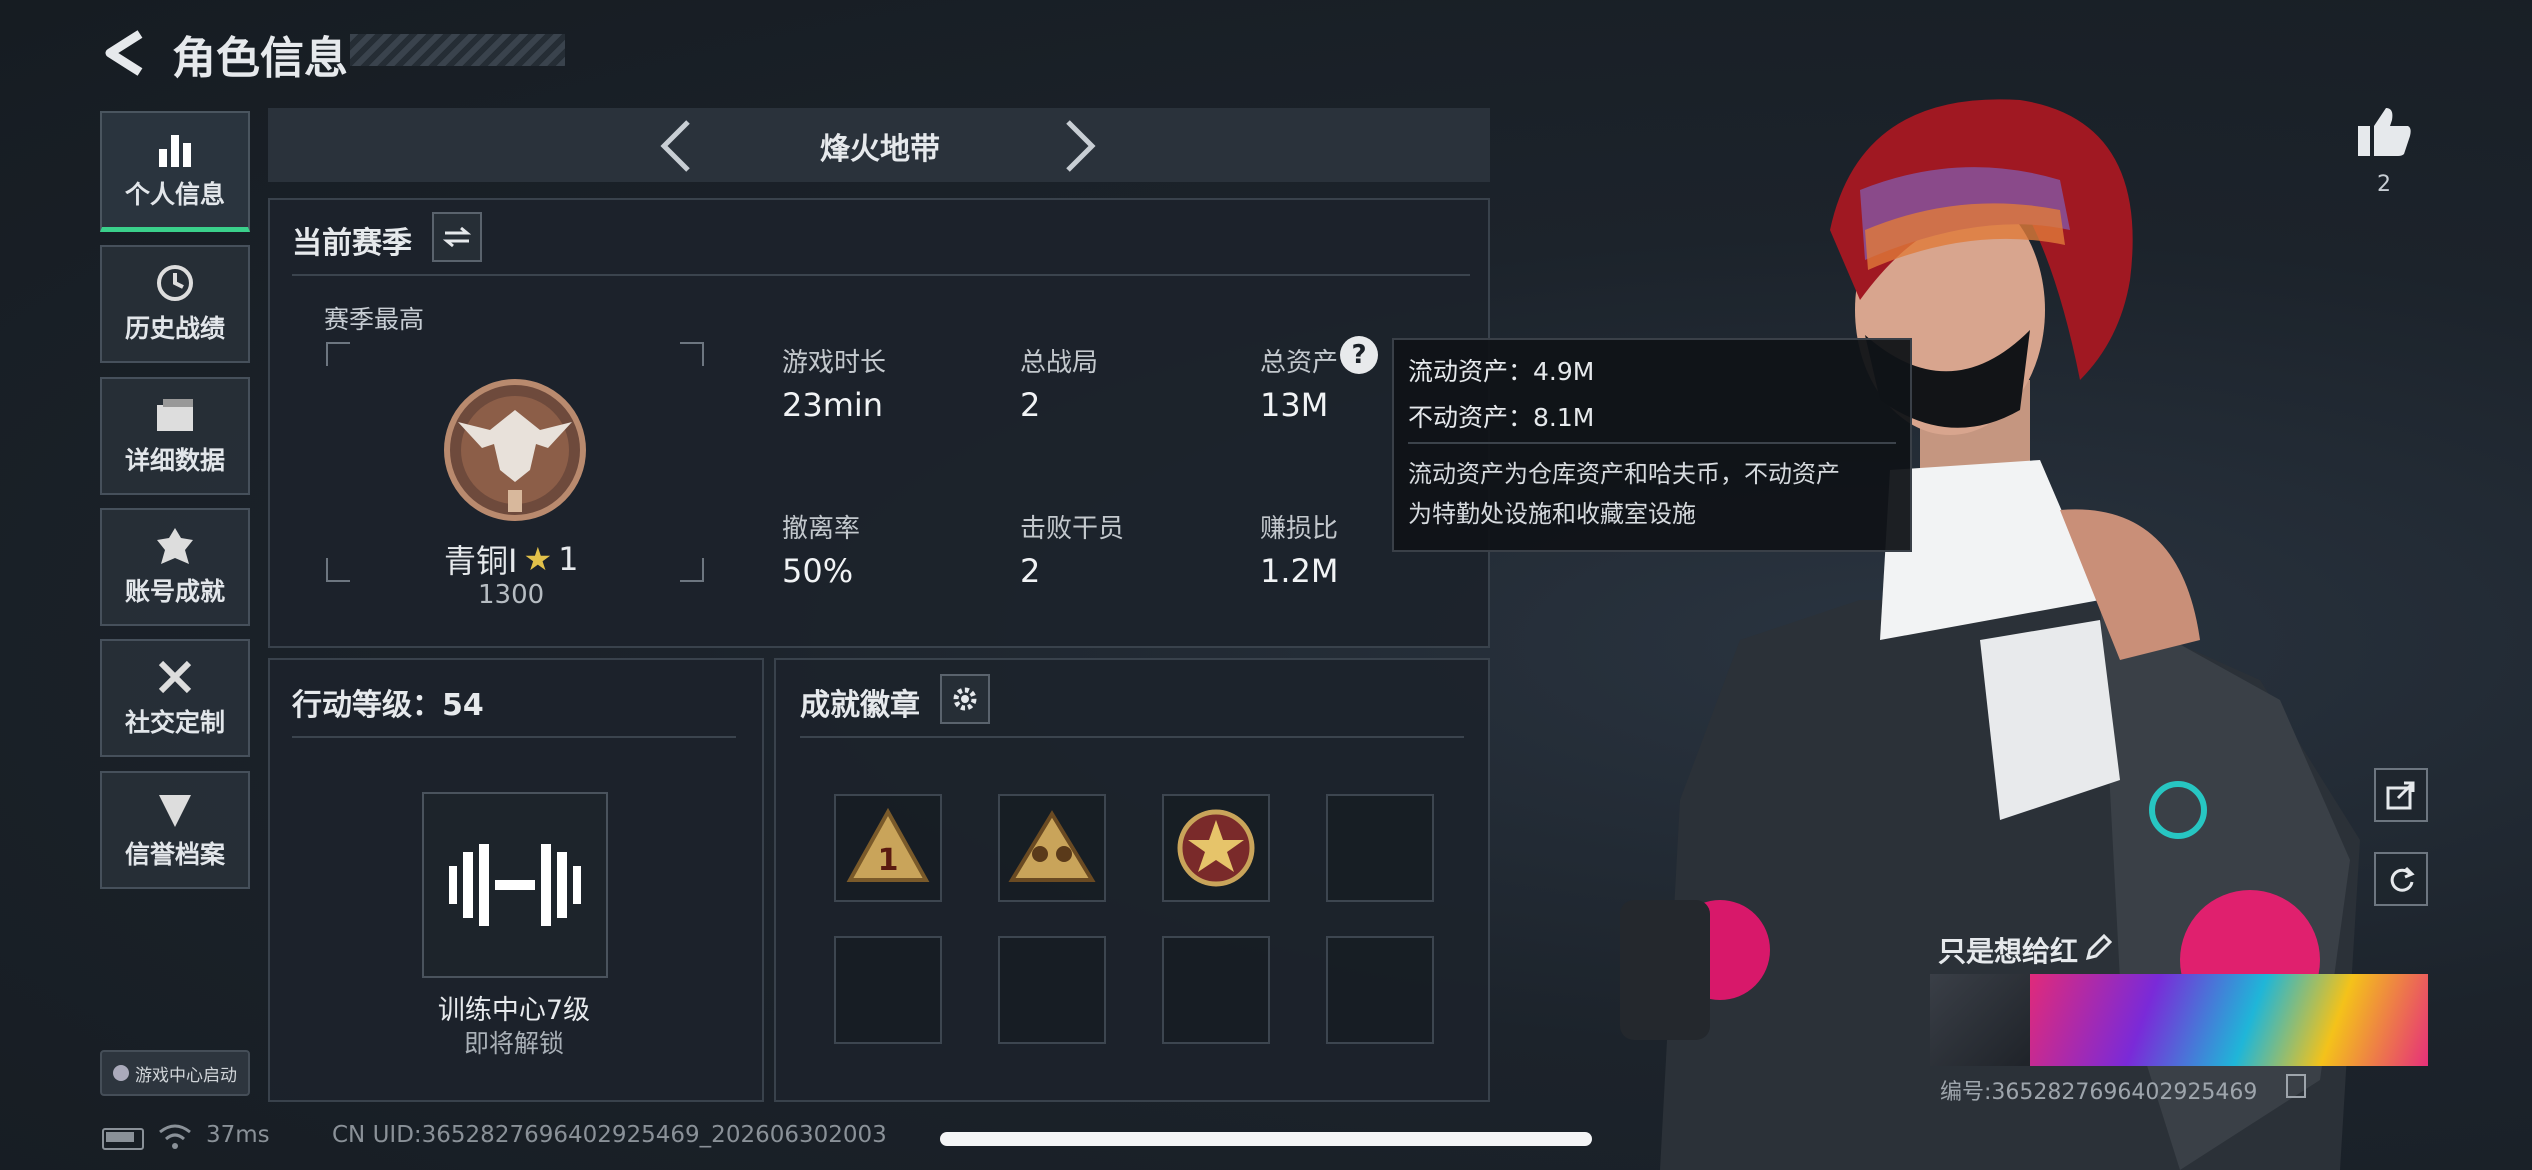  Describe the element at coordinates (175, 546) in the screenshot. I see `achievement-icon` at that location.